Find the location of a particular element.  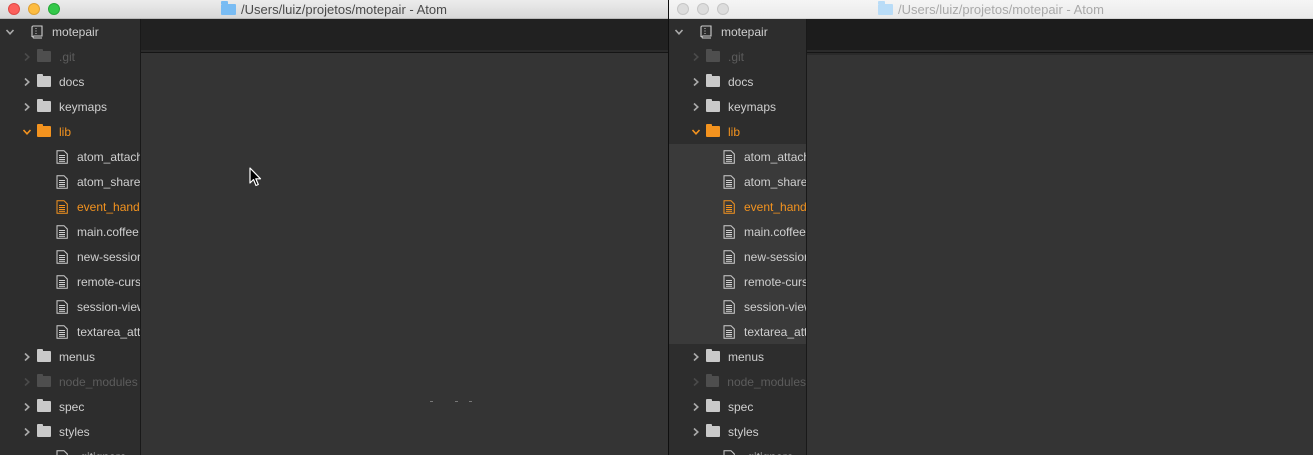

tree-item-label: event_handler.coffee is located at coordinates (775, 206).